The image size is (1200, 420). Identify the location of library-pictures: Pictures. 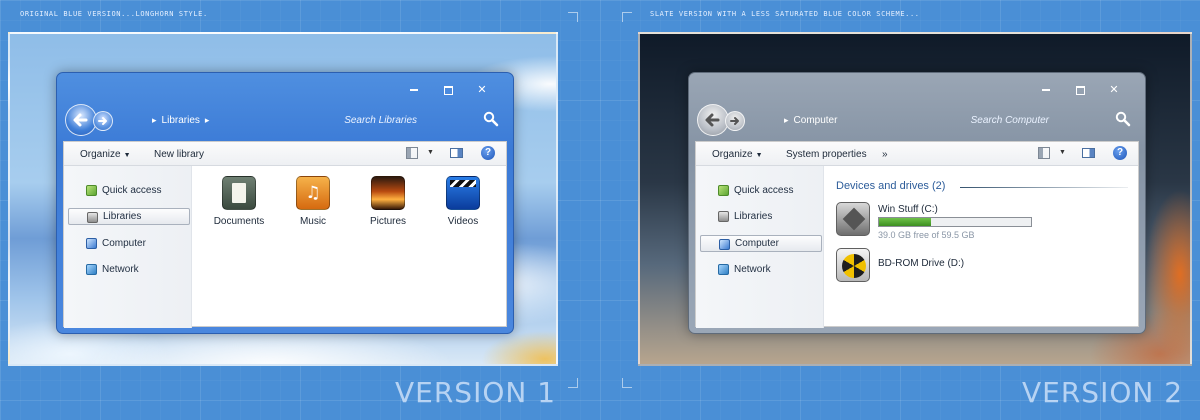
(388, 201).